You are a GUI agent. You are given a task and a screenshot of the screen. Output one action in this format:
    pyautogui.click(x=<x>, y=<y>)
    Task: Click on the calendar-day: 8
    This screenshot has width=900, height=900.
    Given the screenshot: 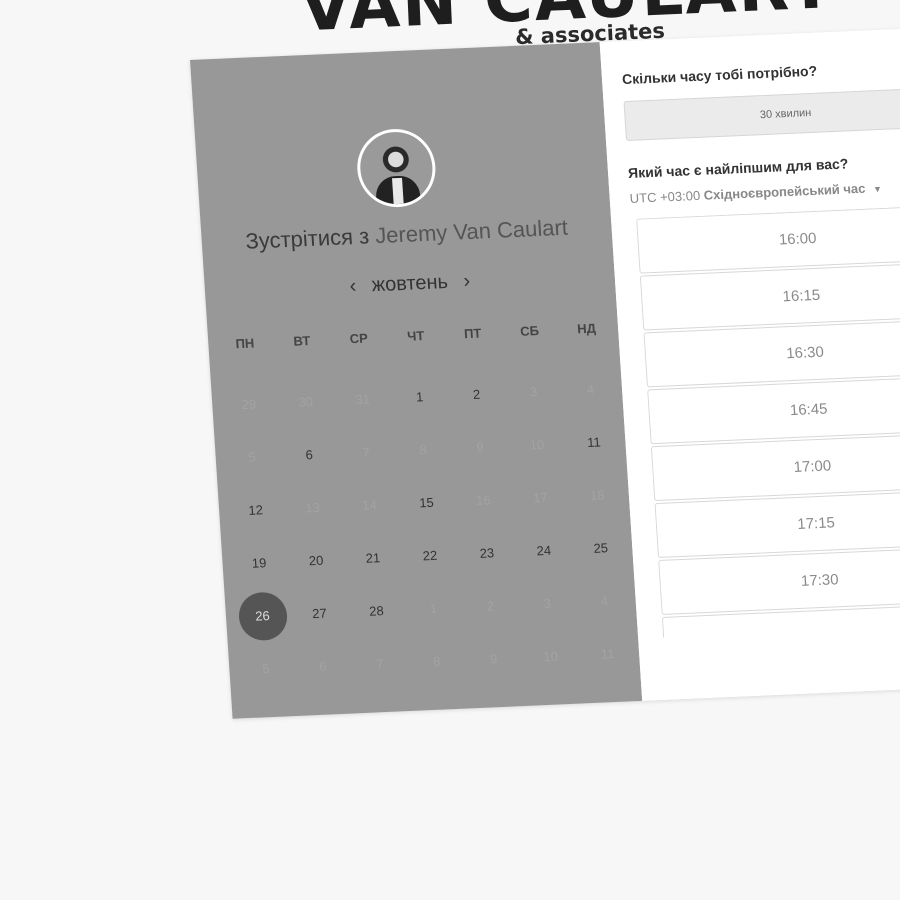 What is the action you would take?
    pyautogui.click(x=423, y=449)
    